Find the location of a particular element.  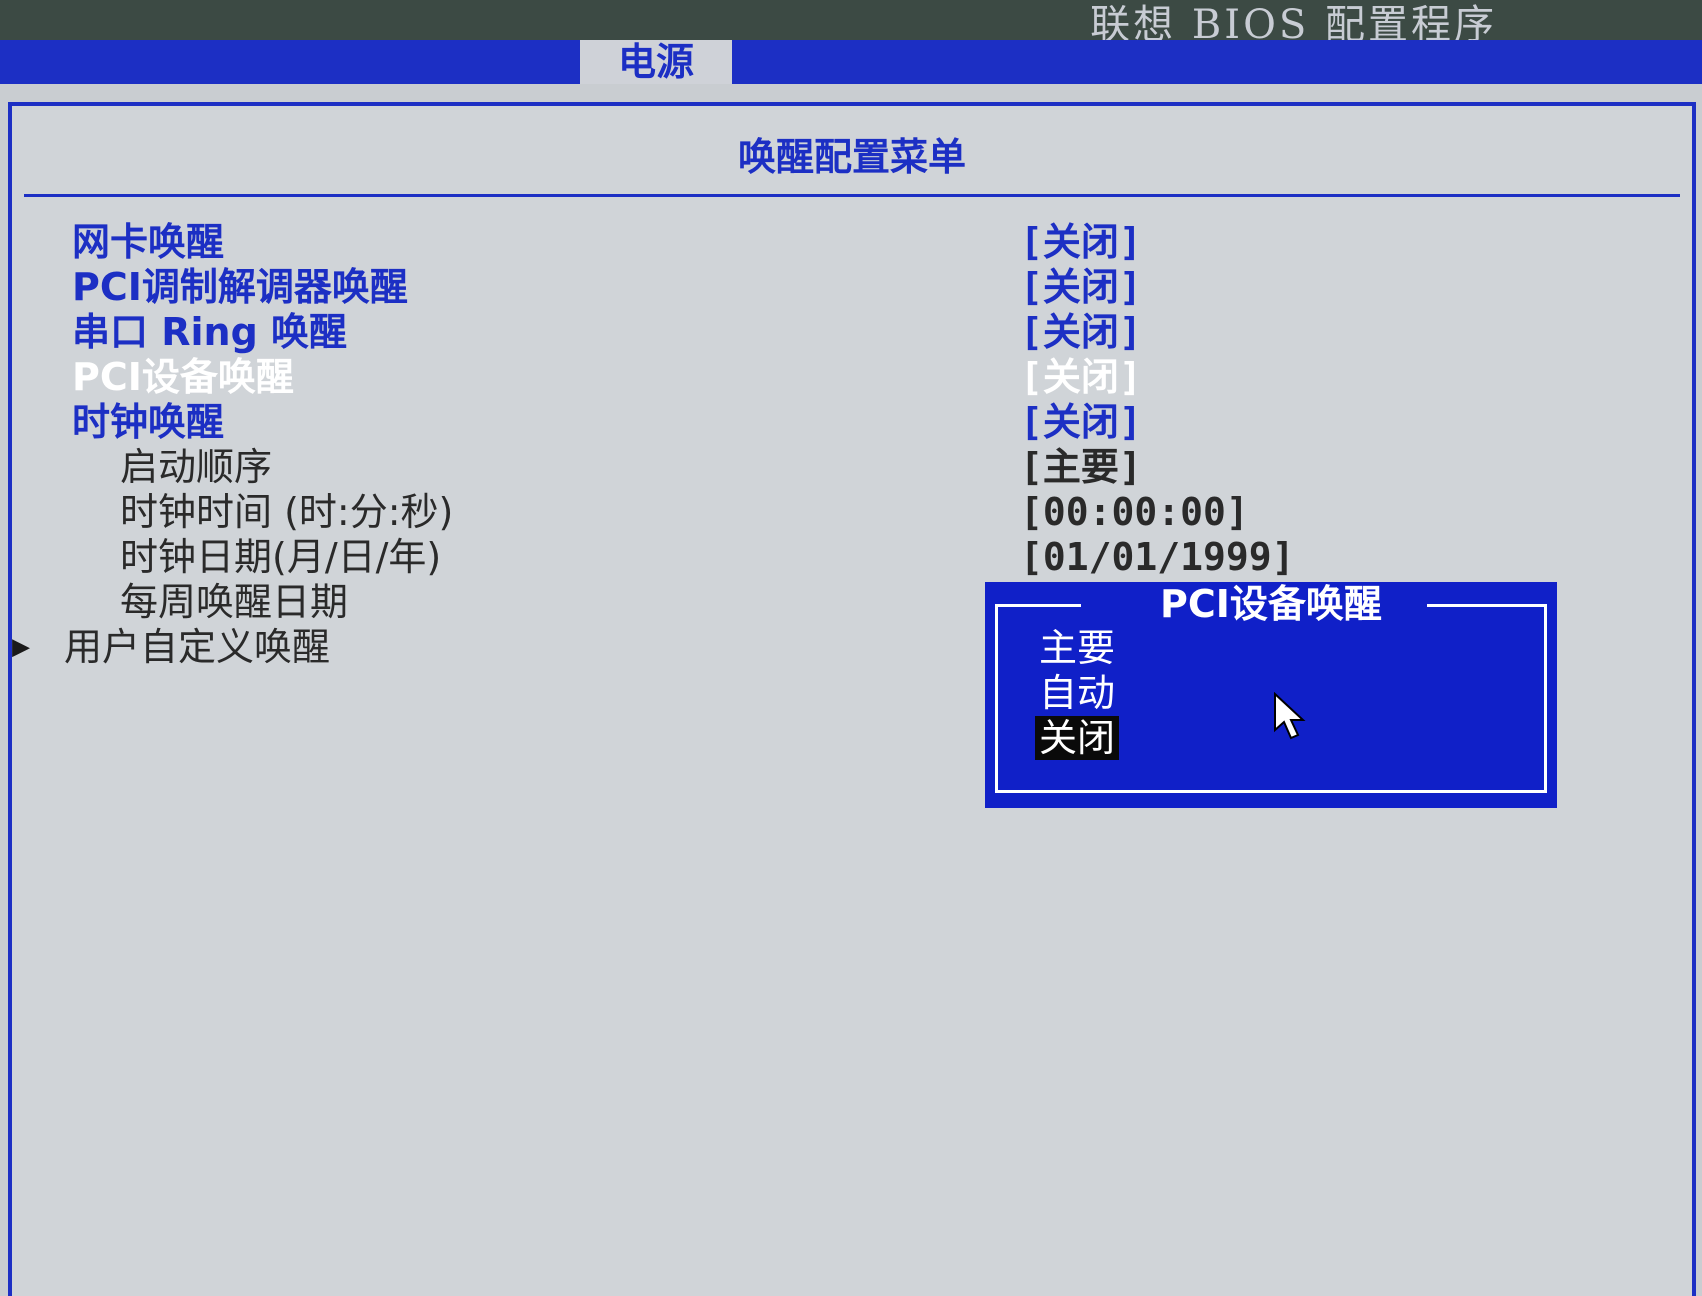

submenu-arrow-icon: ▶ is located at coordinates (21, 646).